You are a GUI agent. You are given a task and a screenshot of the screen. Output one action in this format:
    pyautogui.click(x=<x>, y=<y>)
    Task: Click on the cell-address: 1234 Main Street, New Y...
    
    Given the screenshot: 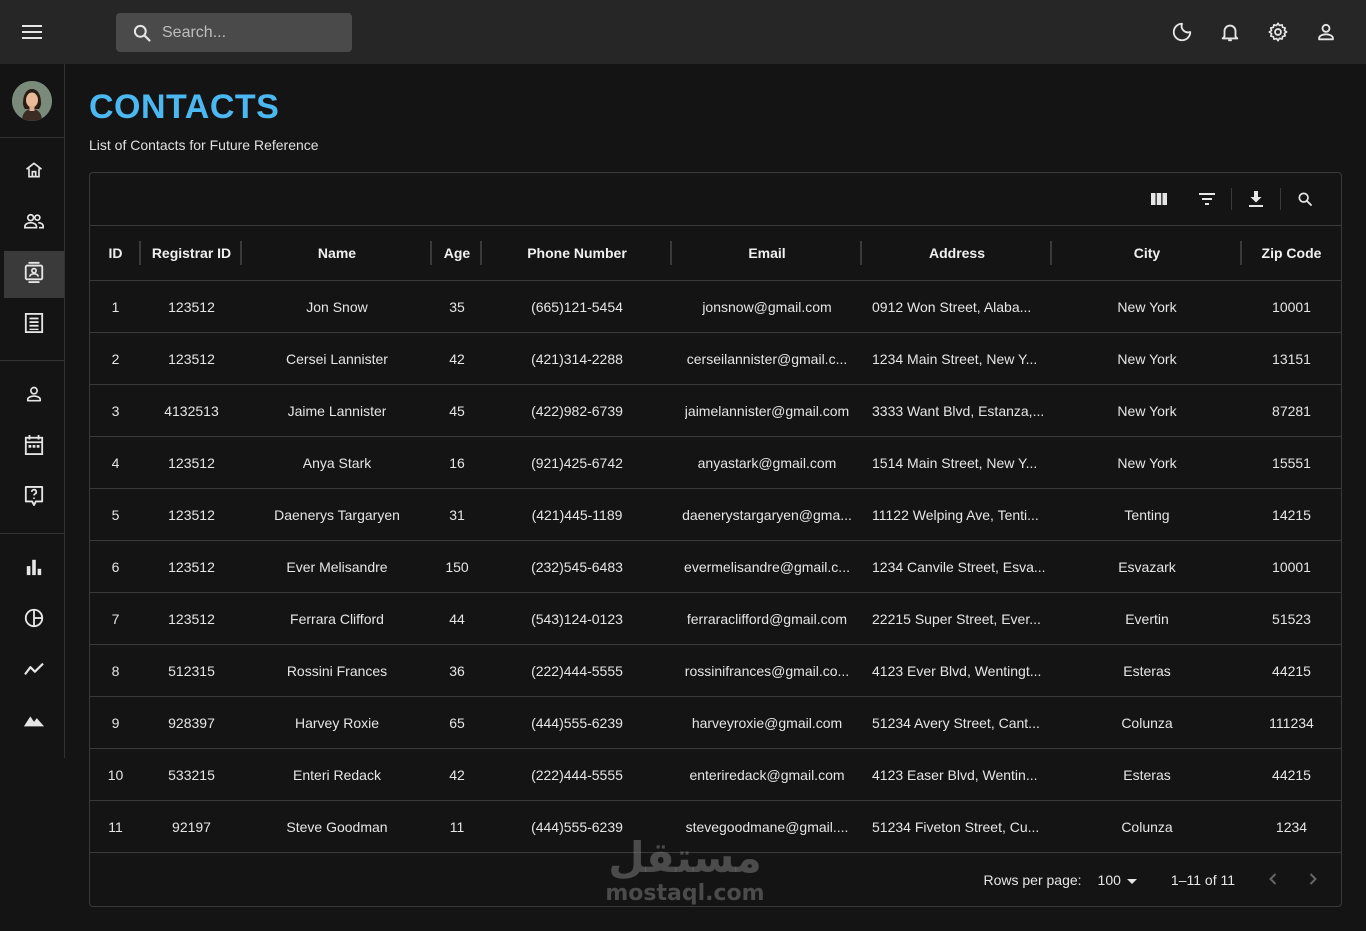 What is the action you would take?
    pyautogui.click(x=957, y=358)
    